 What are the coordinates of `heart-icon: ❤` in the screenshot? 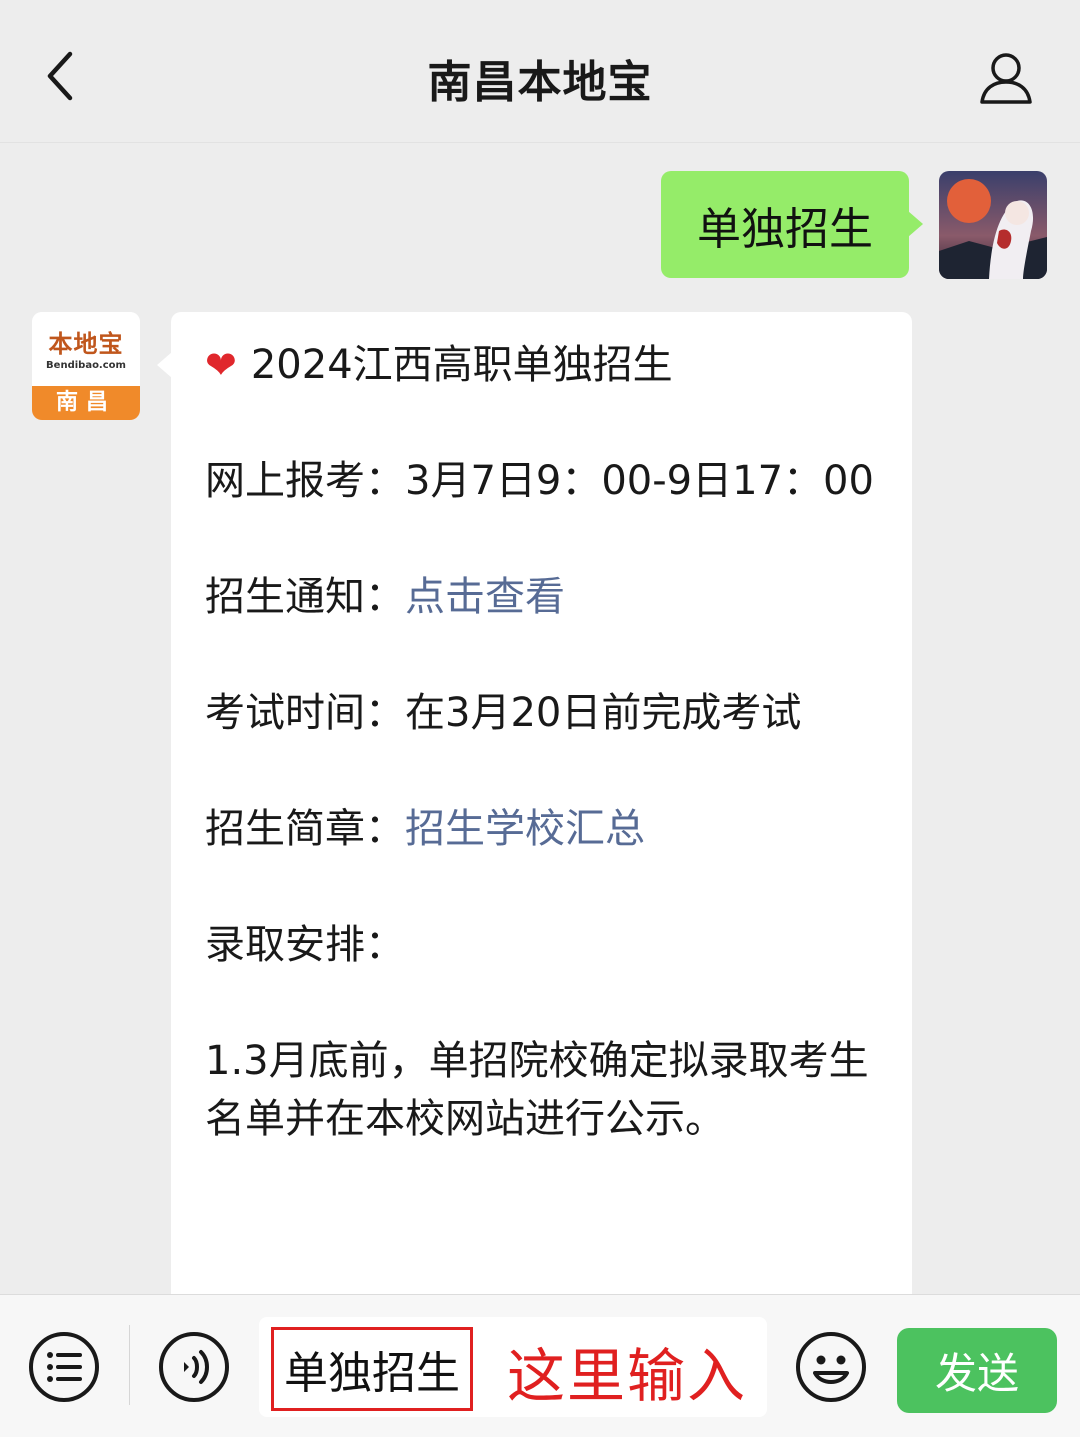 It's located at (221, 365).